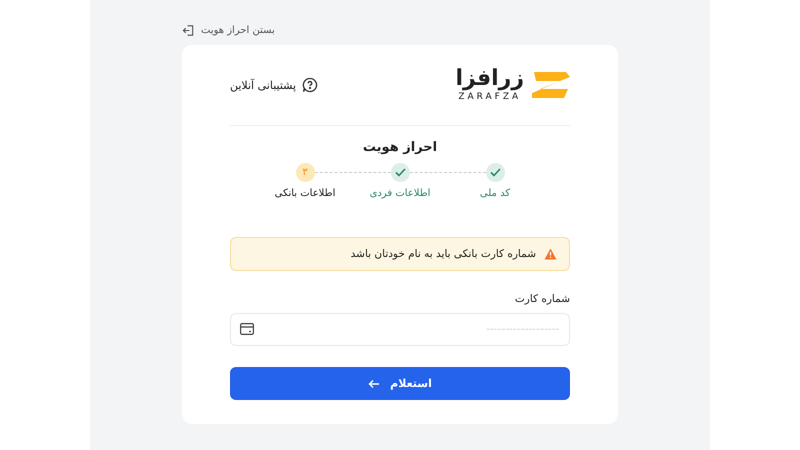  Describe the element at coordinates (188, 30) in the screenshot. I see `exit-icon` at that location.